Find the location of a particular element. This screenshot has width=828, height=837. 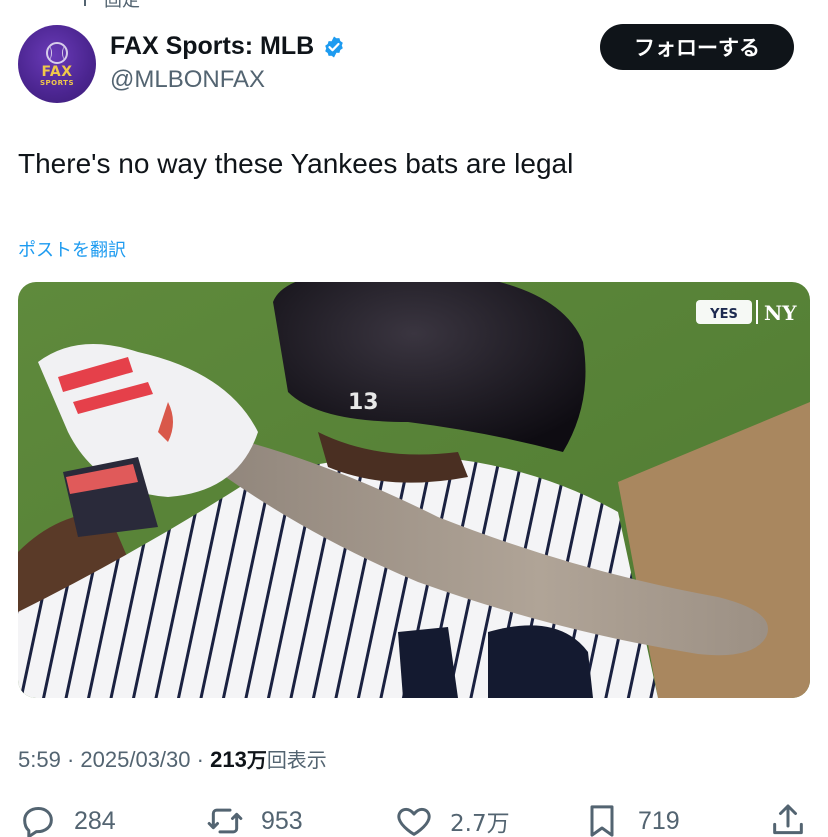

pinned-indicator: 固定 is located at coordinates (414, 6).